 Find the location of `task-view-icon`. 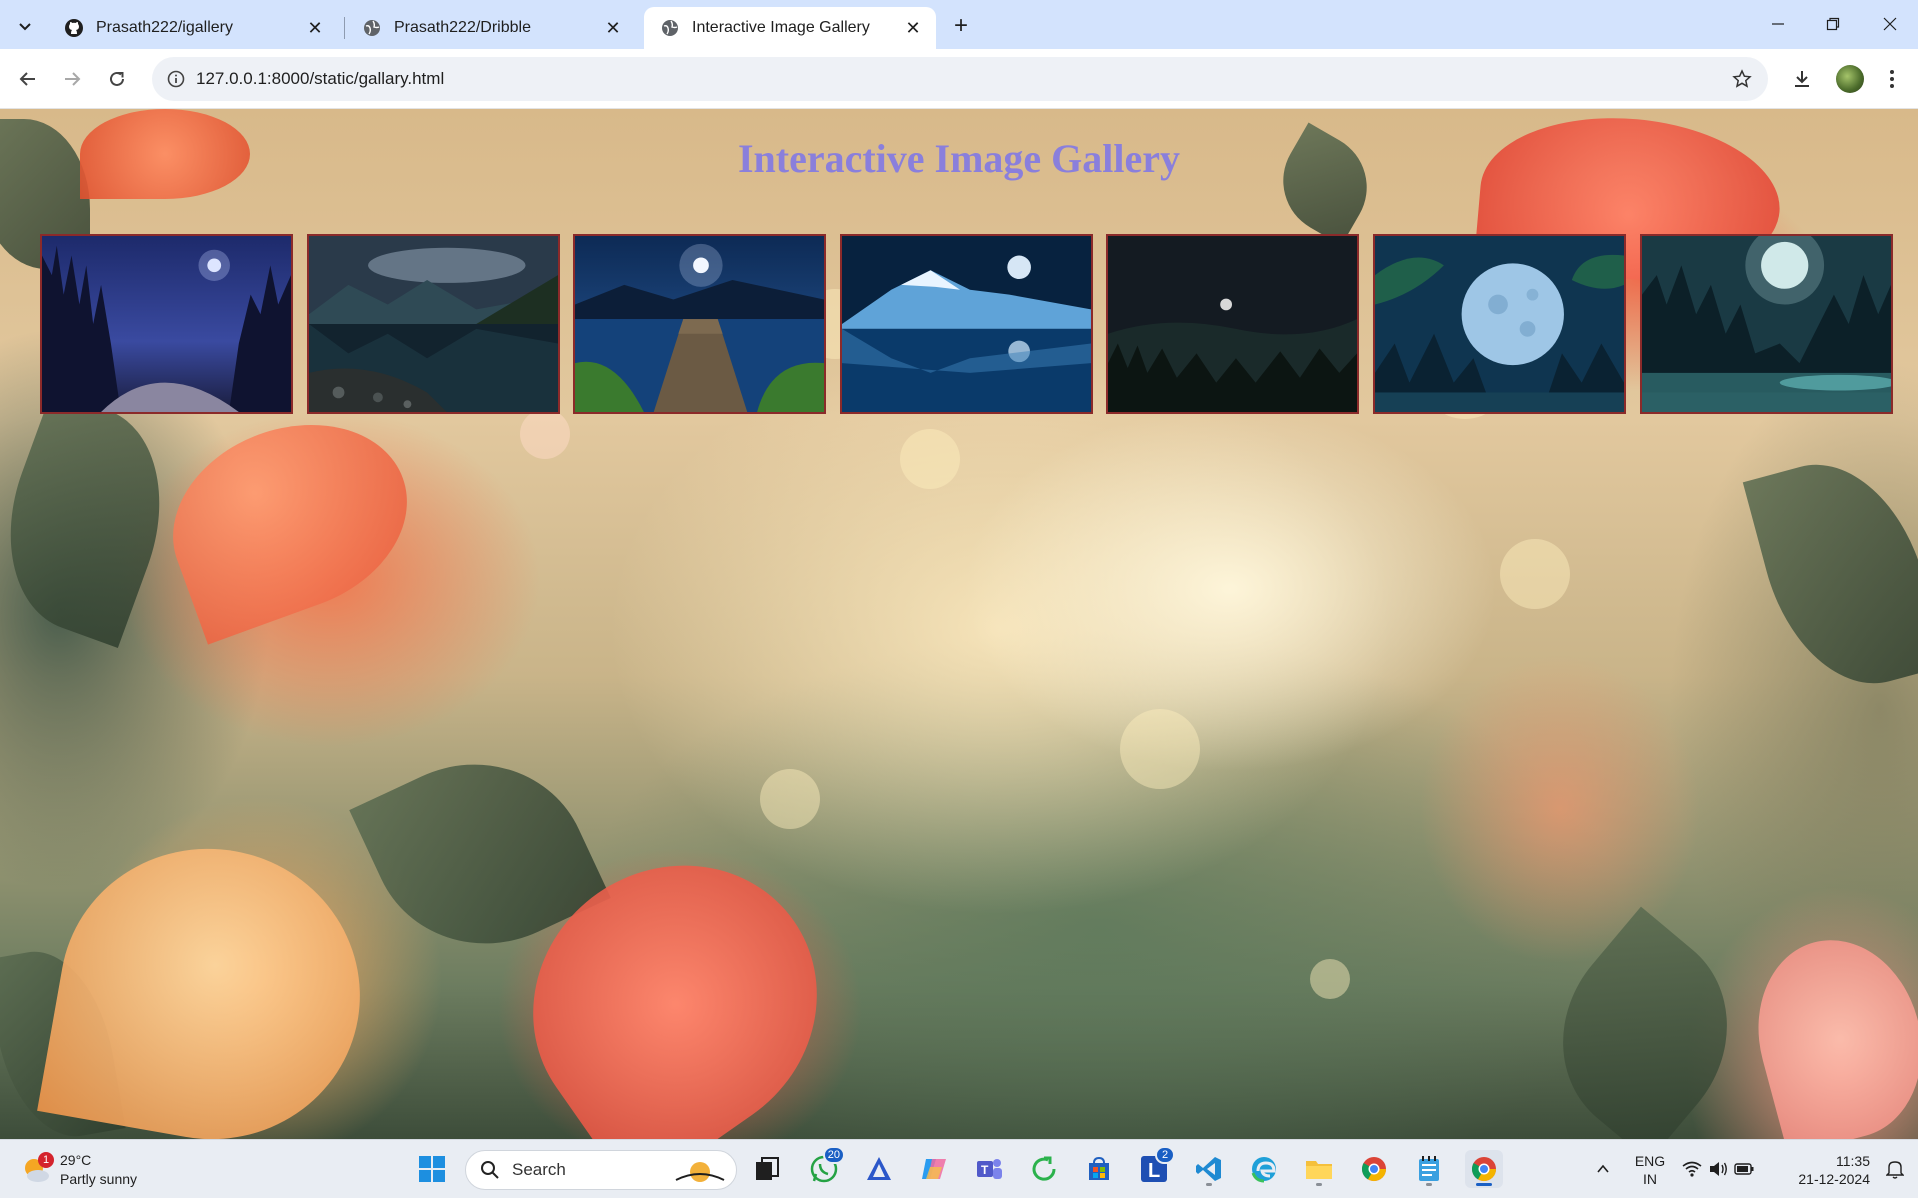

task-view-icon is located at coordinates (767, 1169).